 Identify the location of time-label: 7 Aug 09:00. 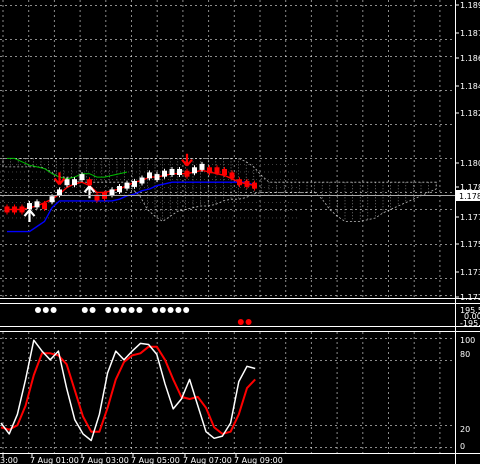
(258, 460).